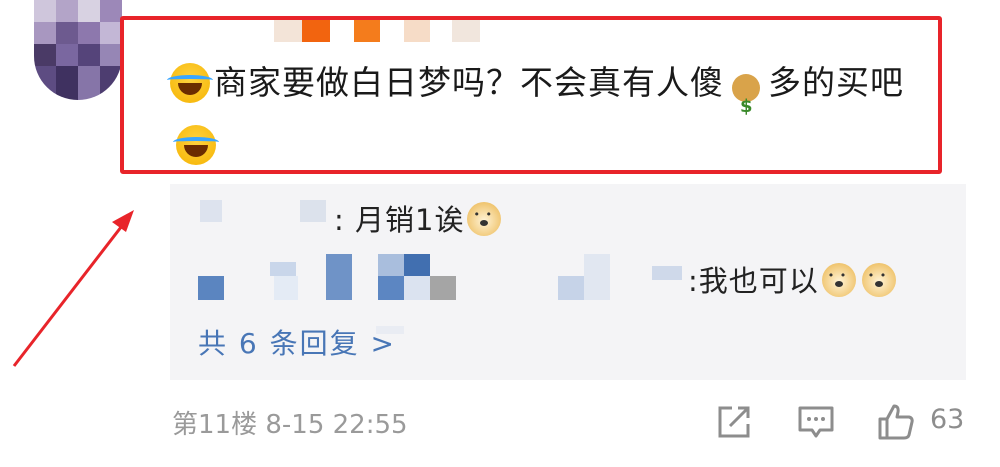 This screenshot has height=467, width=1000. I want to click on floor-and-timestamp: 第11楼 8-15 22:55, so click(290, 425).